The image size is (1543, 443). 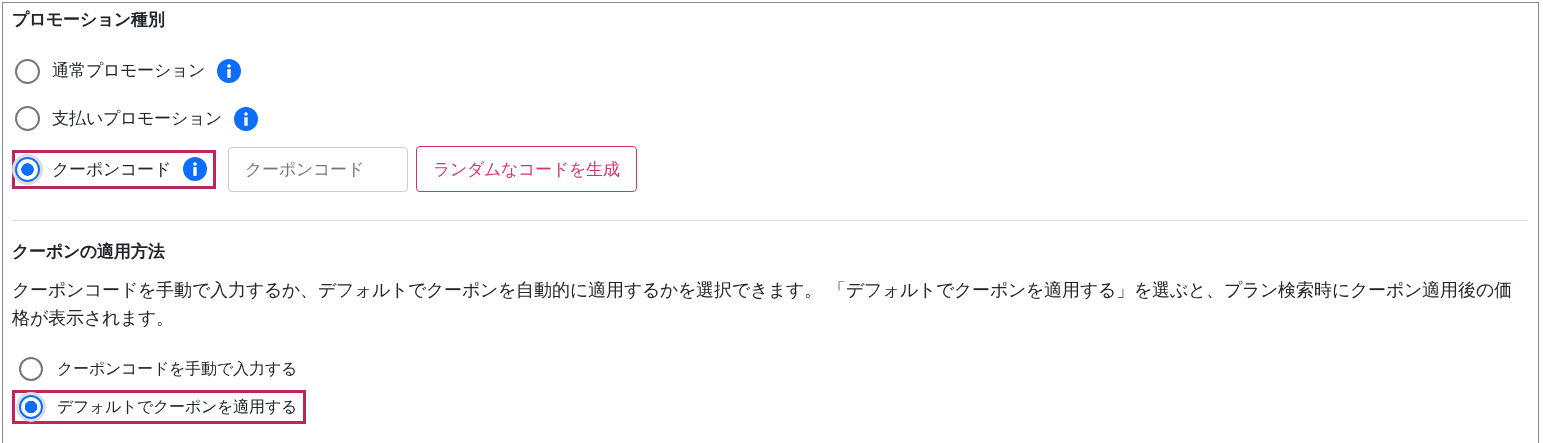 What do you see at coordinates (177, 406) in the screenshot?
I see `option-label: デフォルトでクーポンを適用する` at bounding box center [177, 406].